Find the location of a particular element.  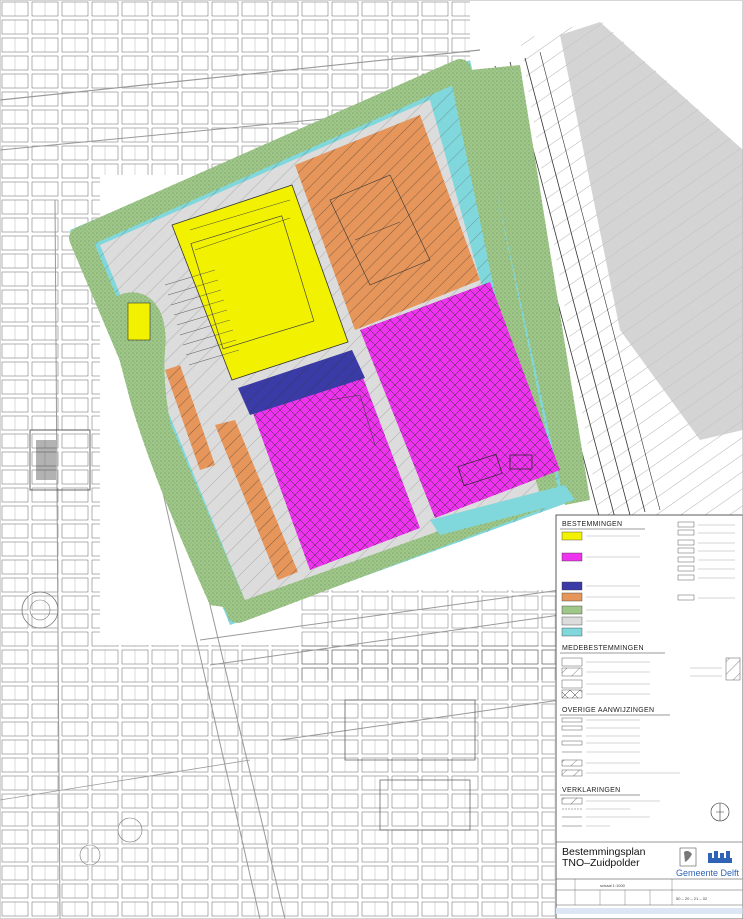

scale-label: schaal 1:1000 is located at coordinates (613, 885).